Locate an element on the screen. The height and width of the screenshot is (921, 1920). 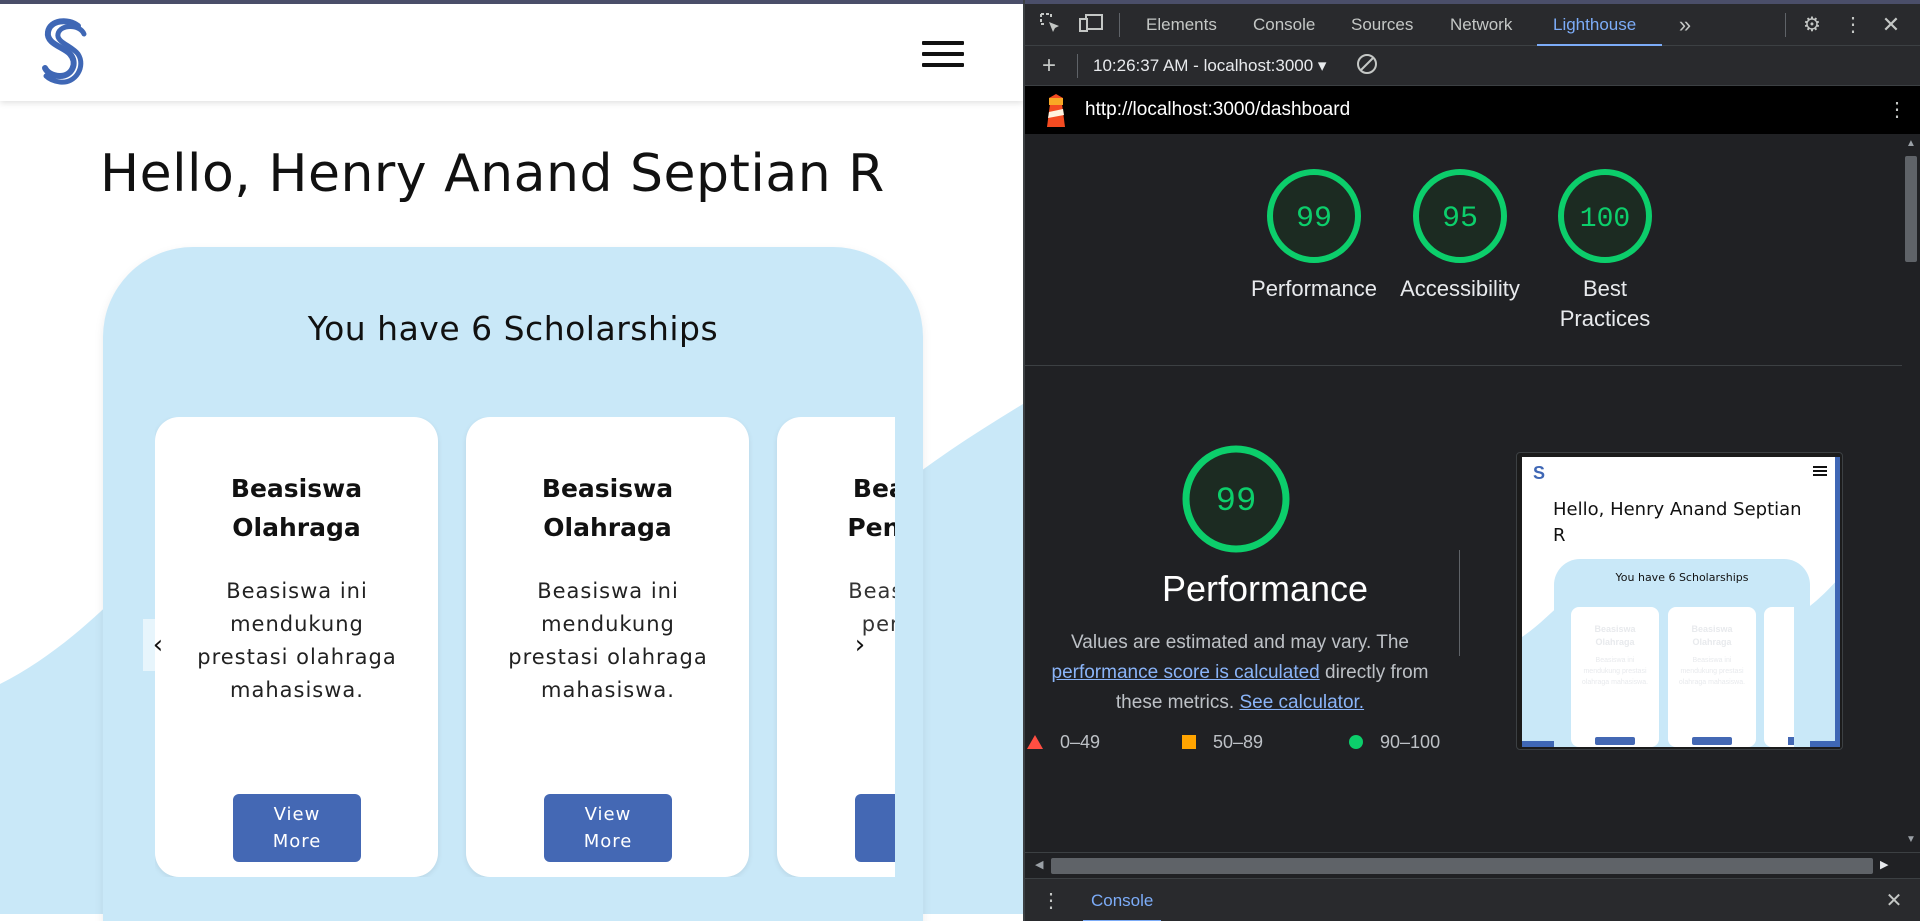
drawer-menu-icon: ⋮ is located at coordinates (1051, 901).